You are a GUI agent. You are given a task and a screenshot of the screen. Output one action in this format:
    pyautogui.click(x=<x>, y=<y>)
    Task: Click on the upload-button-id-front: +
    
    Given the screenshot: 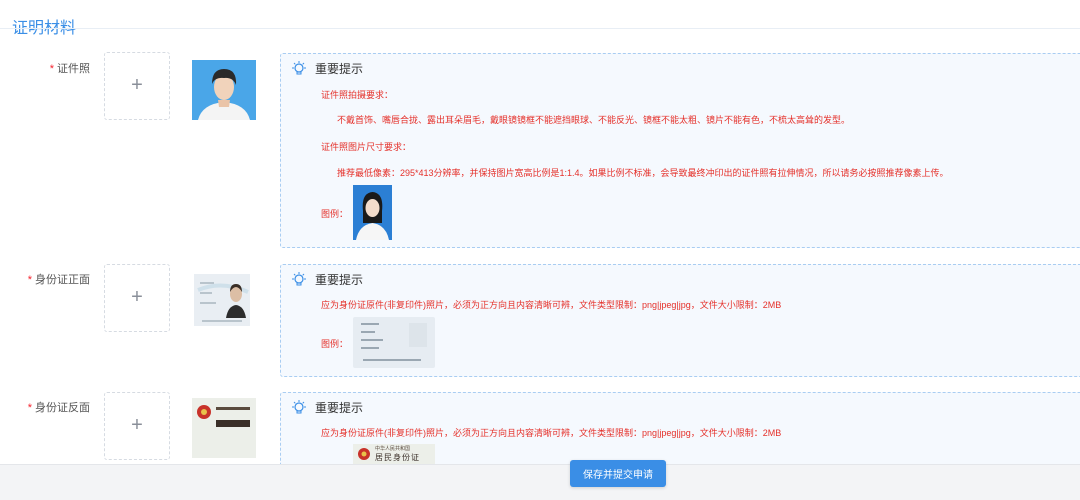 What is the action you would take?
    pyautogui.click(x=137, y=298)
    